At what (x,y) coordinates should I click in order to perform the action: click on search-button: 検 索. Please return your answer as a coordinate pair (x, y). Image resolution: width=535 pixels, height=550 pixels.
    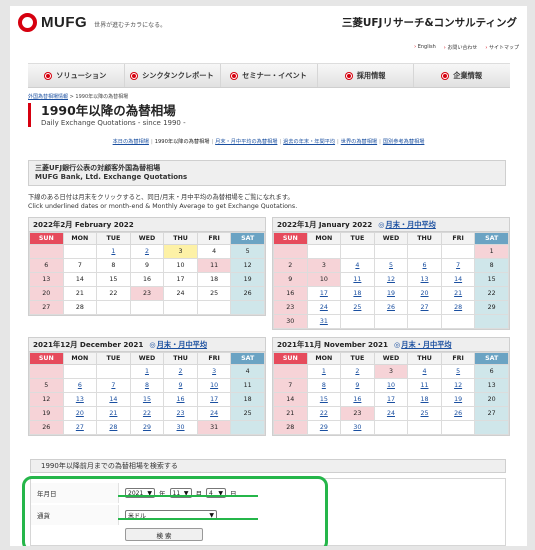
    Looking at the image, I should click on (164, 534).